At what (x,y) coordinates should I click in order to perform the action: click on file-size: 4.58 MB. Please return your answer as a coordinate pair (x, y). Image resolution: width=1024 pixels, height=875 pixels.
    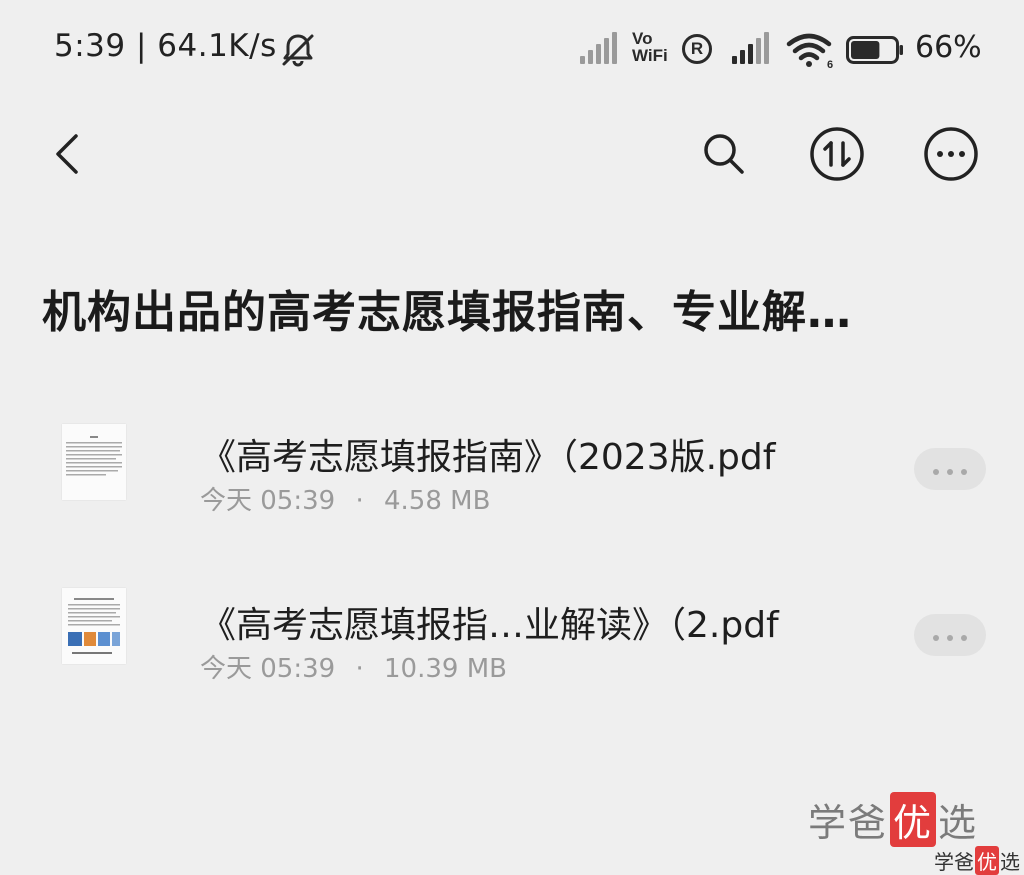
    Looking at the image, I should click on (437, 501).